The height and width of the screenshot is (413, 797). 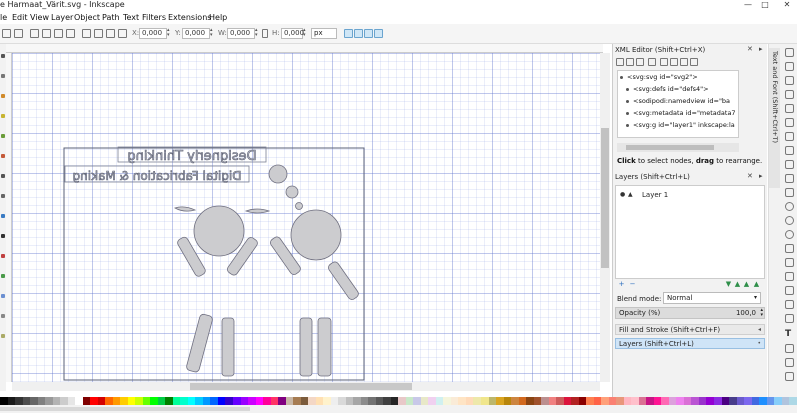 I want to click on redo-icon, so click(x=789, y=150).